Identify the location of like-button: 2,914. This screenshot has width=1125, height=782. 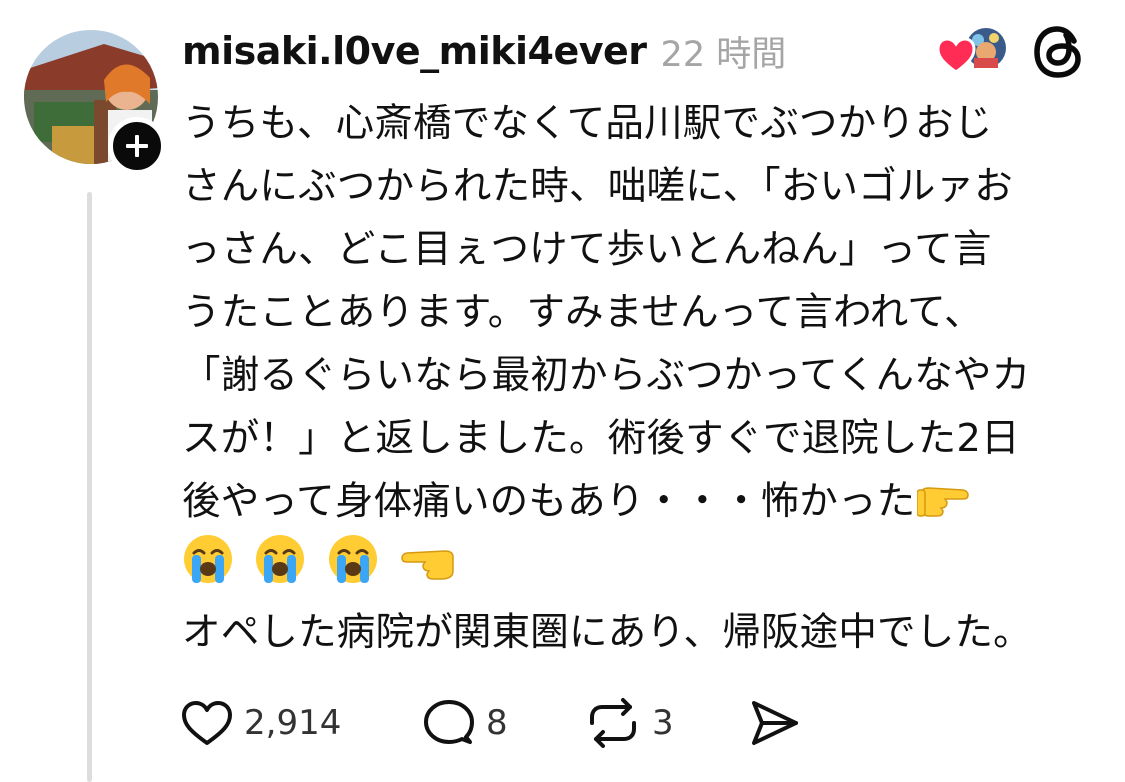
(260, 723).